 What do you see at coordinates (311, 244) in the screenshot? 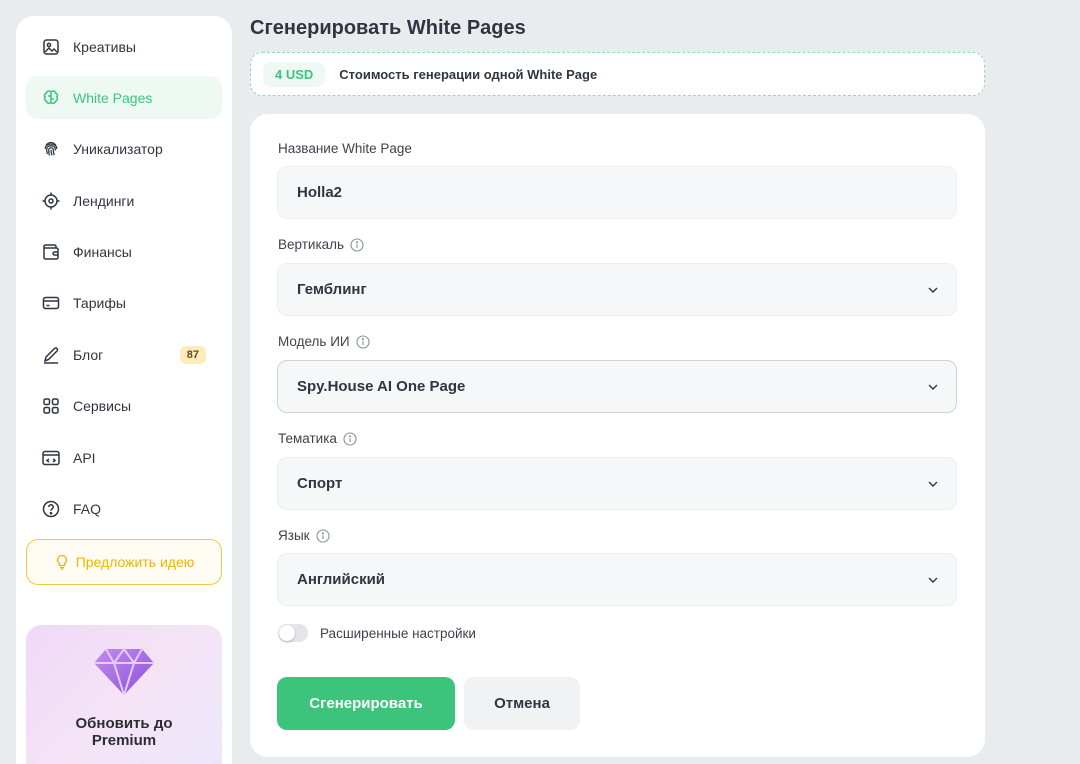
I see `vertical-label-text: Вертикаль` at bounding box center [311, 244].